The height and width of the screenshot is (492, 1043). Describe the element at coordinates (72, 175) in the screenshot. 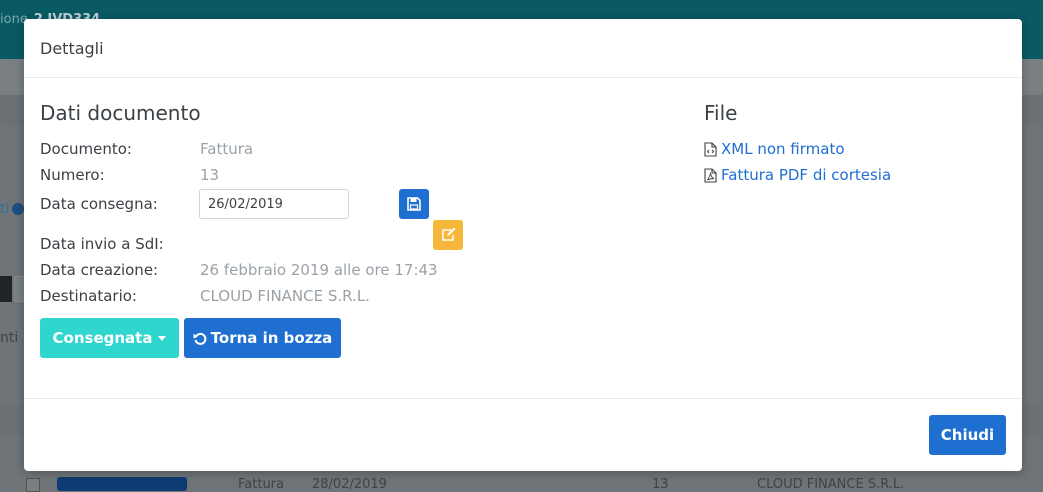

I see `numero-label: Numero:` at that location.